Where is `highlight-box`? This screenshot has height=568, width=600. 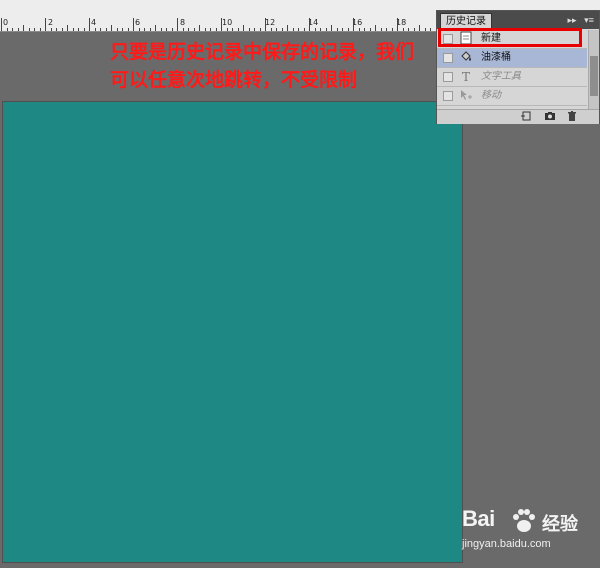
highlight-box is located at coordinates (510, 37).